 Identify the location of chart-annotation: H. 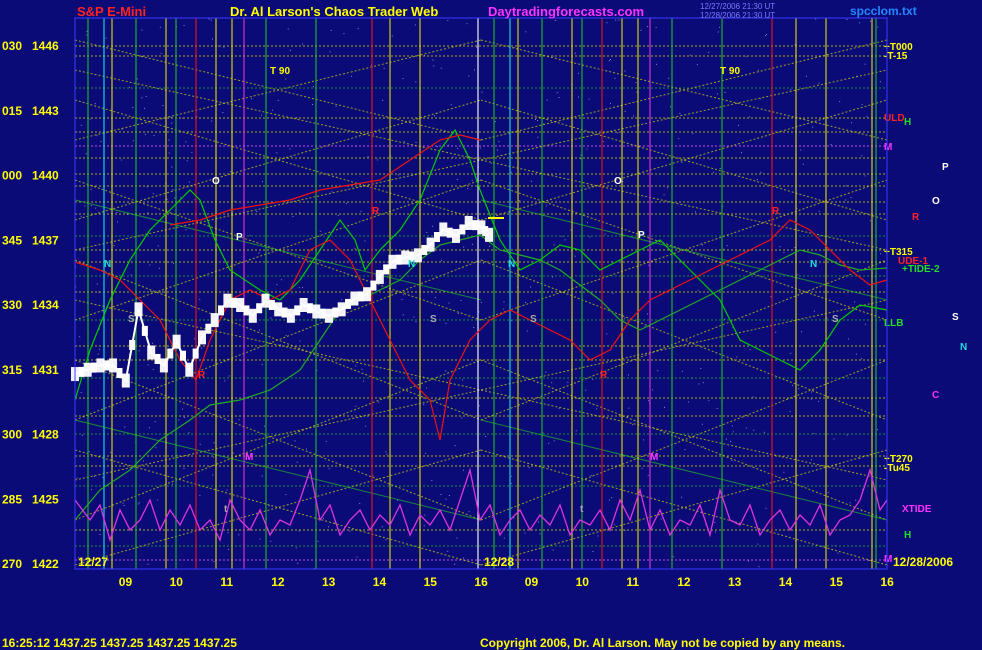
(907, 535).